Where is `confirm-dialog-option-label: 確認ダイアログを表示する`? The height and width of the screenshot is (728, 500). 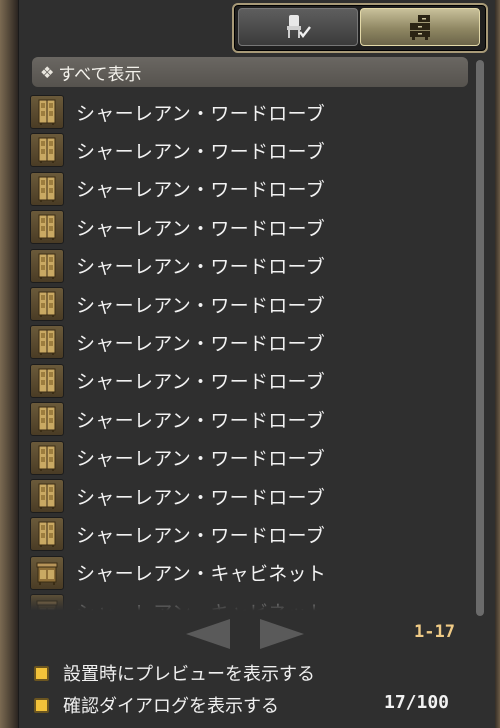
confirm-dialog-option-label: 確認ダイアログを表示する is located at coordinates (171, 706).